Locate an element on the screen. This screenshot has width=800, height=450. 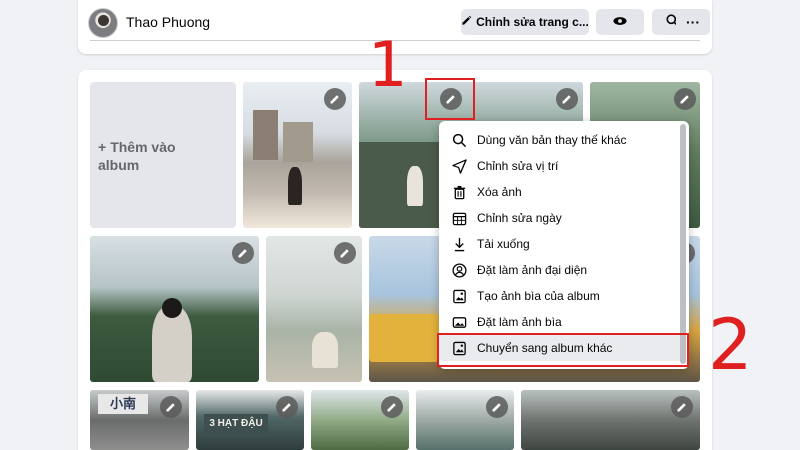
sign-text: 小南 is located at coordinates (122, 403).